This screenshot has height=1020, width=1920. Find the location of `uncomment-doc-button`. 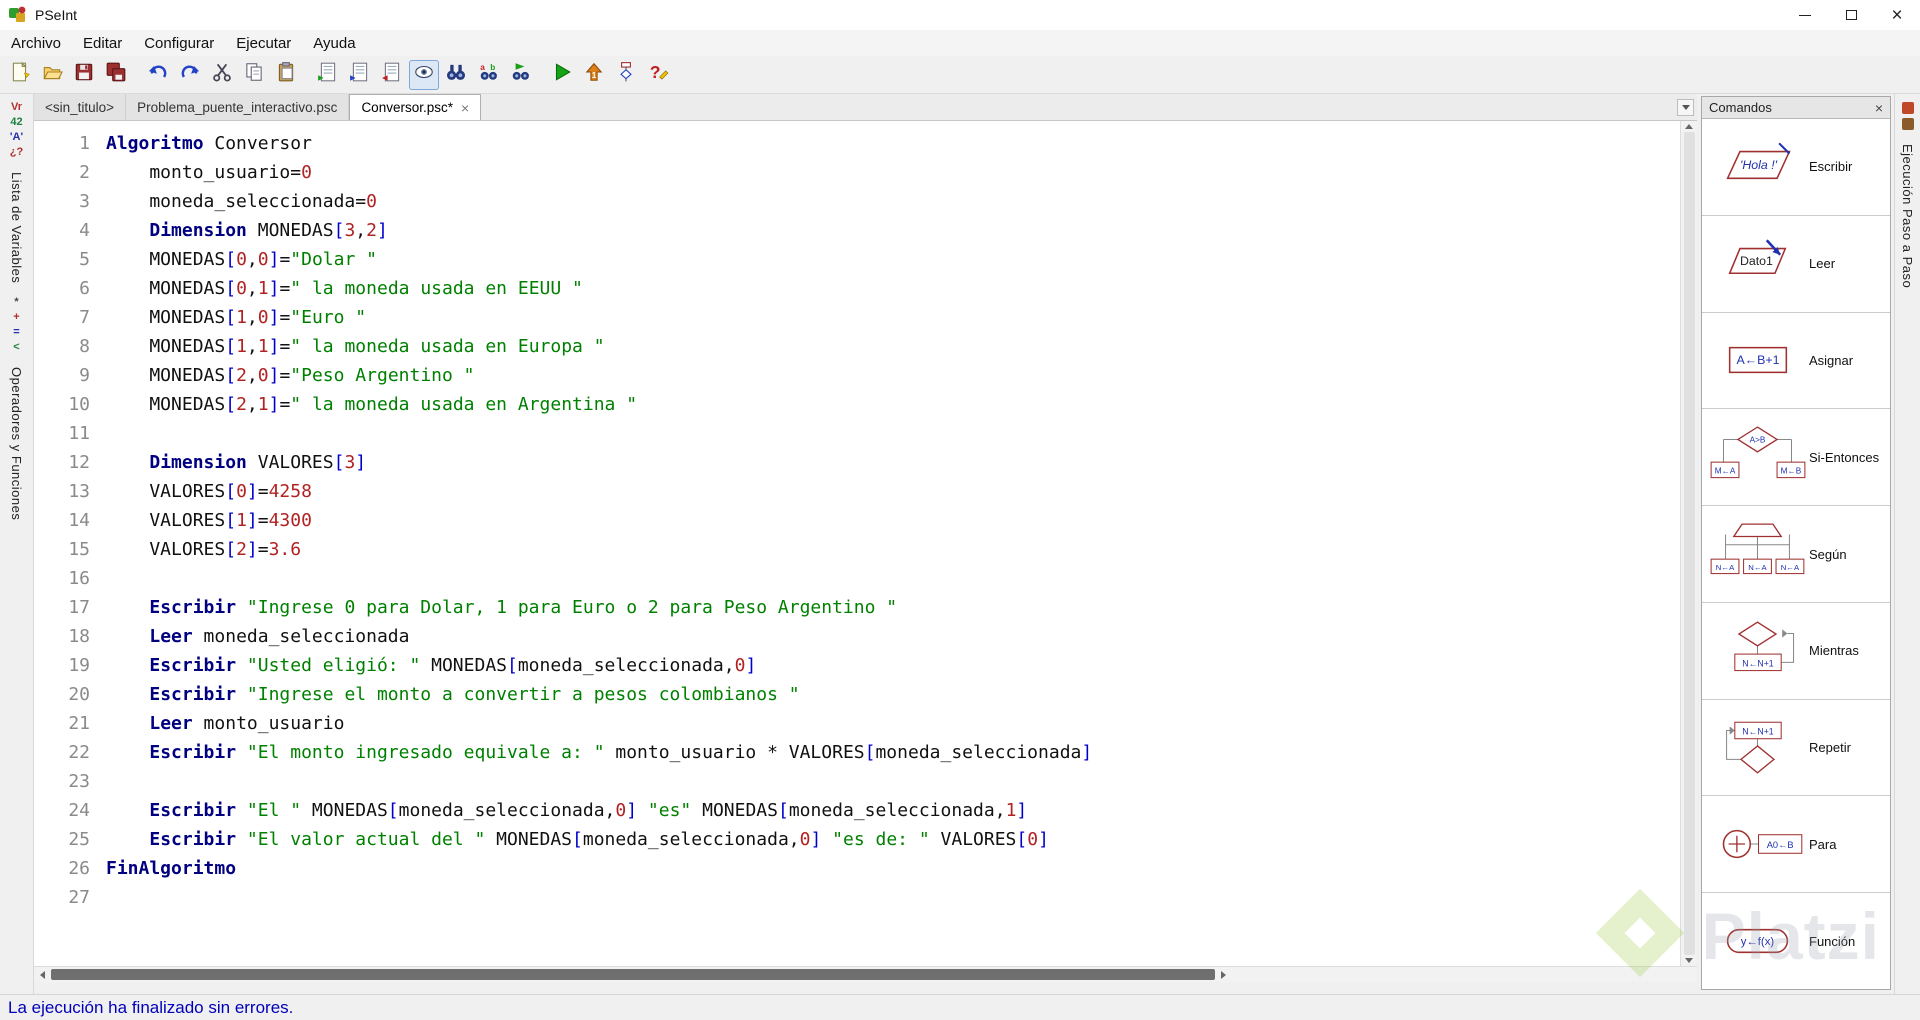

uncomment-doc-button is located at coordinates (392, 75).